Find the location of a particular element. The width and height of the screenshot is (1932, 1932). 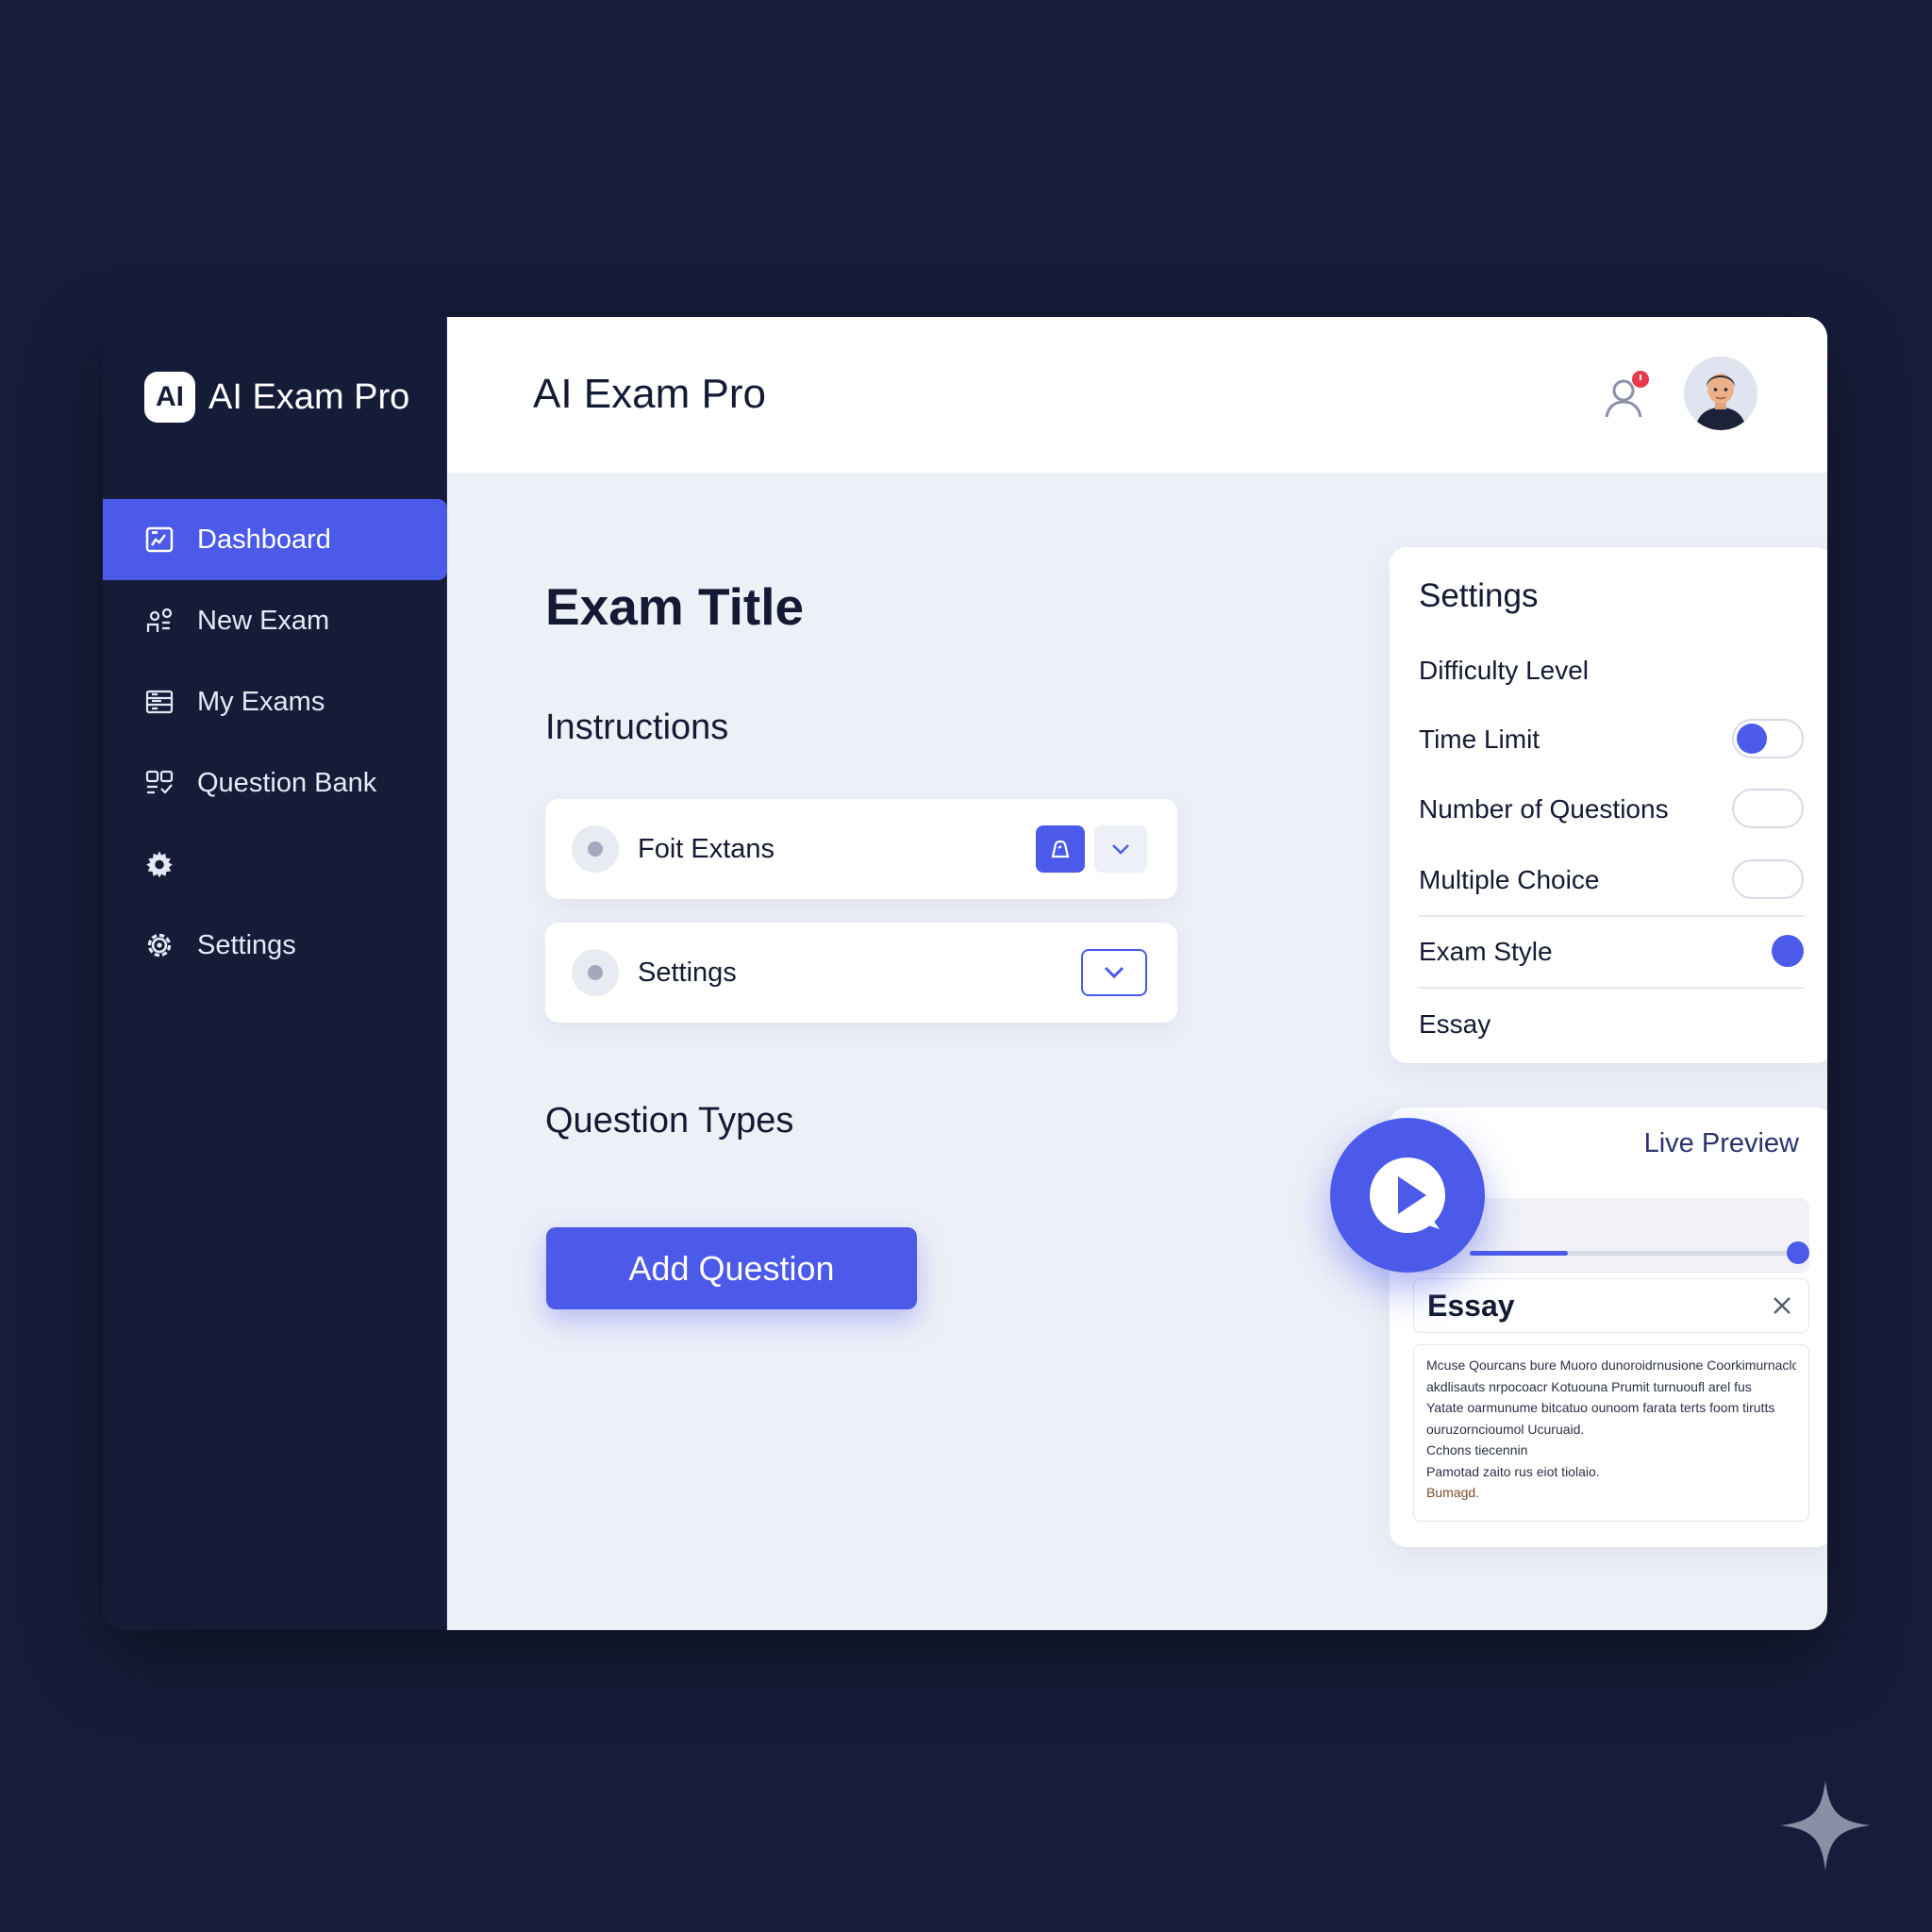

page-title: AI Exam Pro is located at coordinates (649, 394).